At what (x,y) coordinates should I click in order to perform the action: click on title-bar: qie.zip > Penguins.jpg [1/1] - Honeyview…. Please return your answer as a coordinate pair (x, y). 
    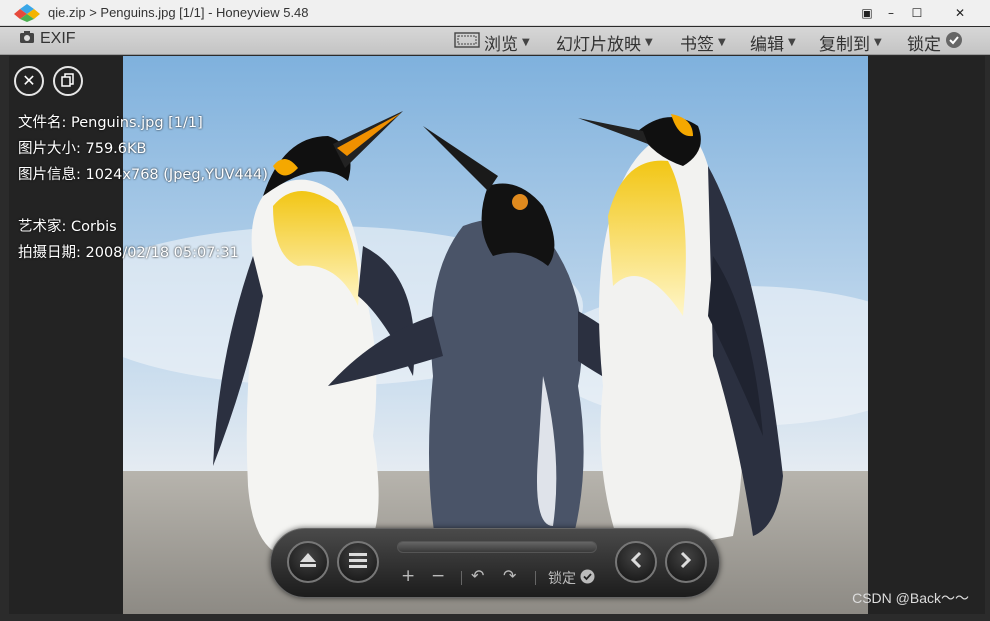
    Looking at the image, I should click on (495, 13).